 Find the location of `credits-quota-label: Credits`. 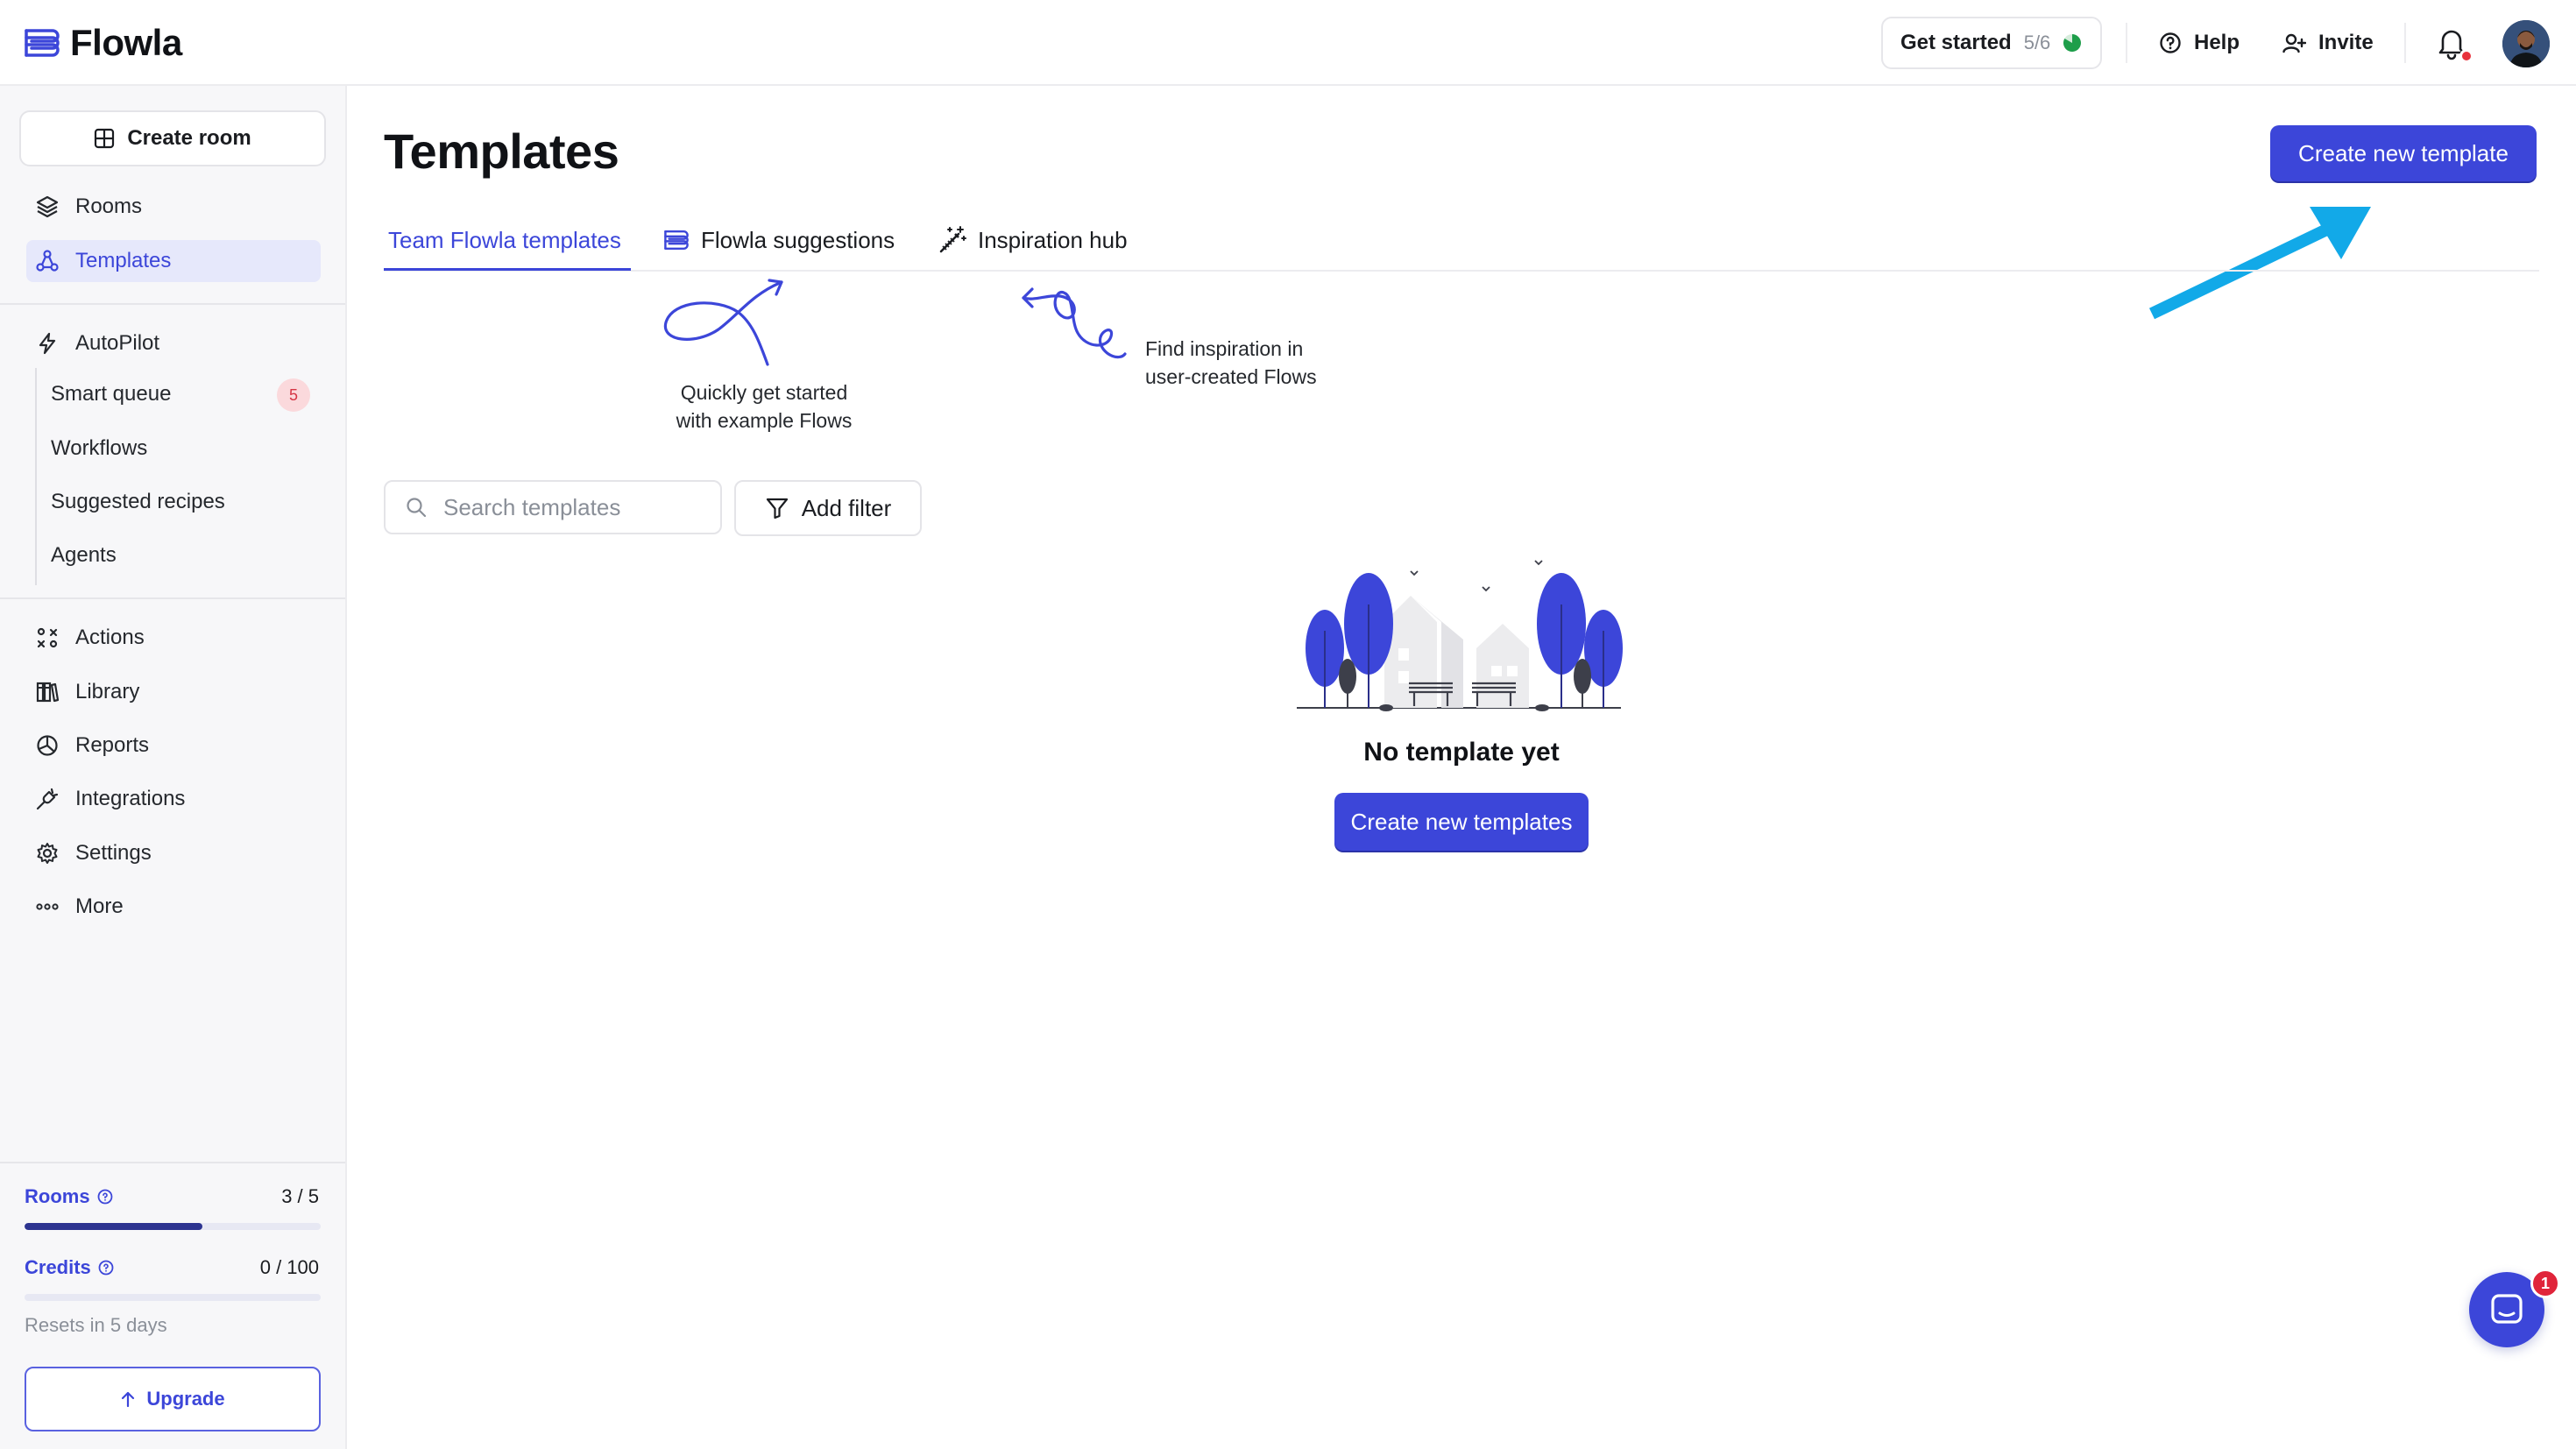

credits-quota-label: Credits is located at coordinates (69, 1267).